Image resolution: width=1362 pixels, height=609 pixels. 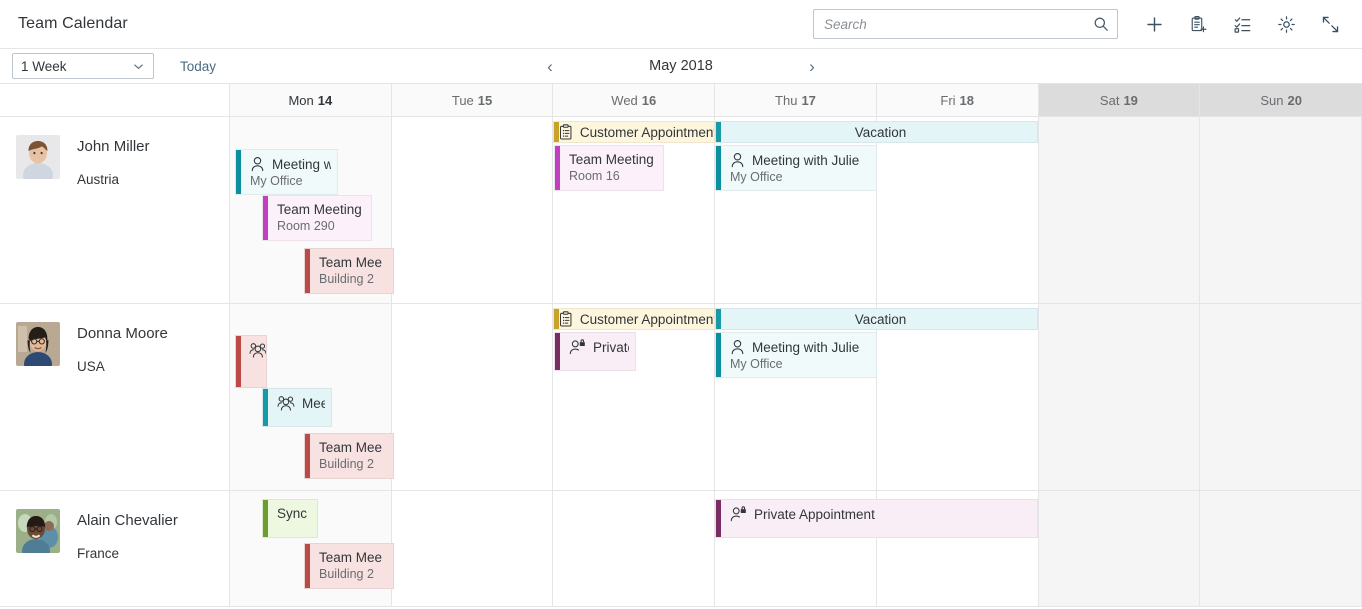 What do you see at coordinates (472, 100) in the screenshot?
I see `day-header-tue-15: Tue 15` at bounding box center [472, 100].